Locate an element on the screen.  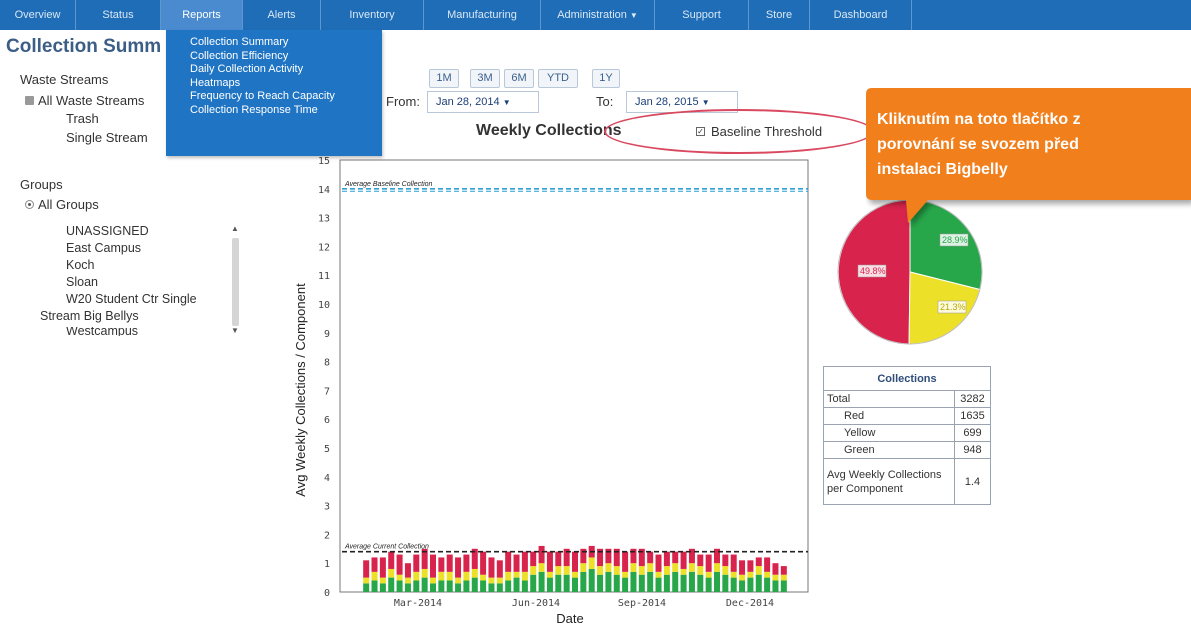
nav-manufacturing-label: Manufacturing is located at coordinates (482, 15).